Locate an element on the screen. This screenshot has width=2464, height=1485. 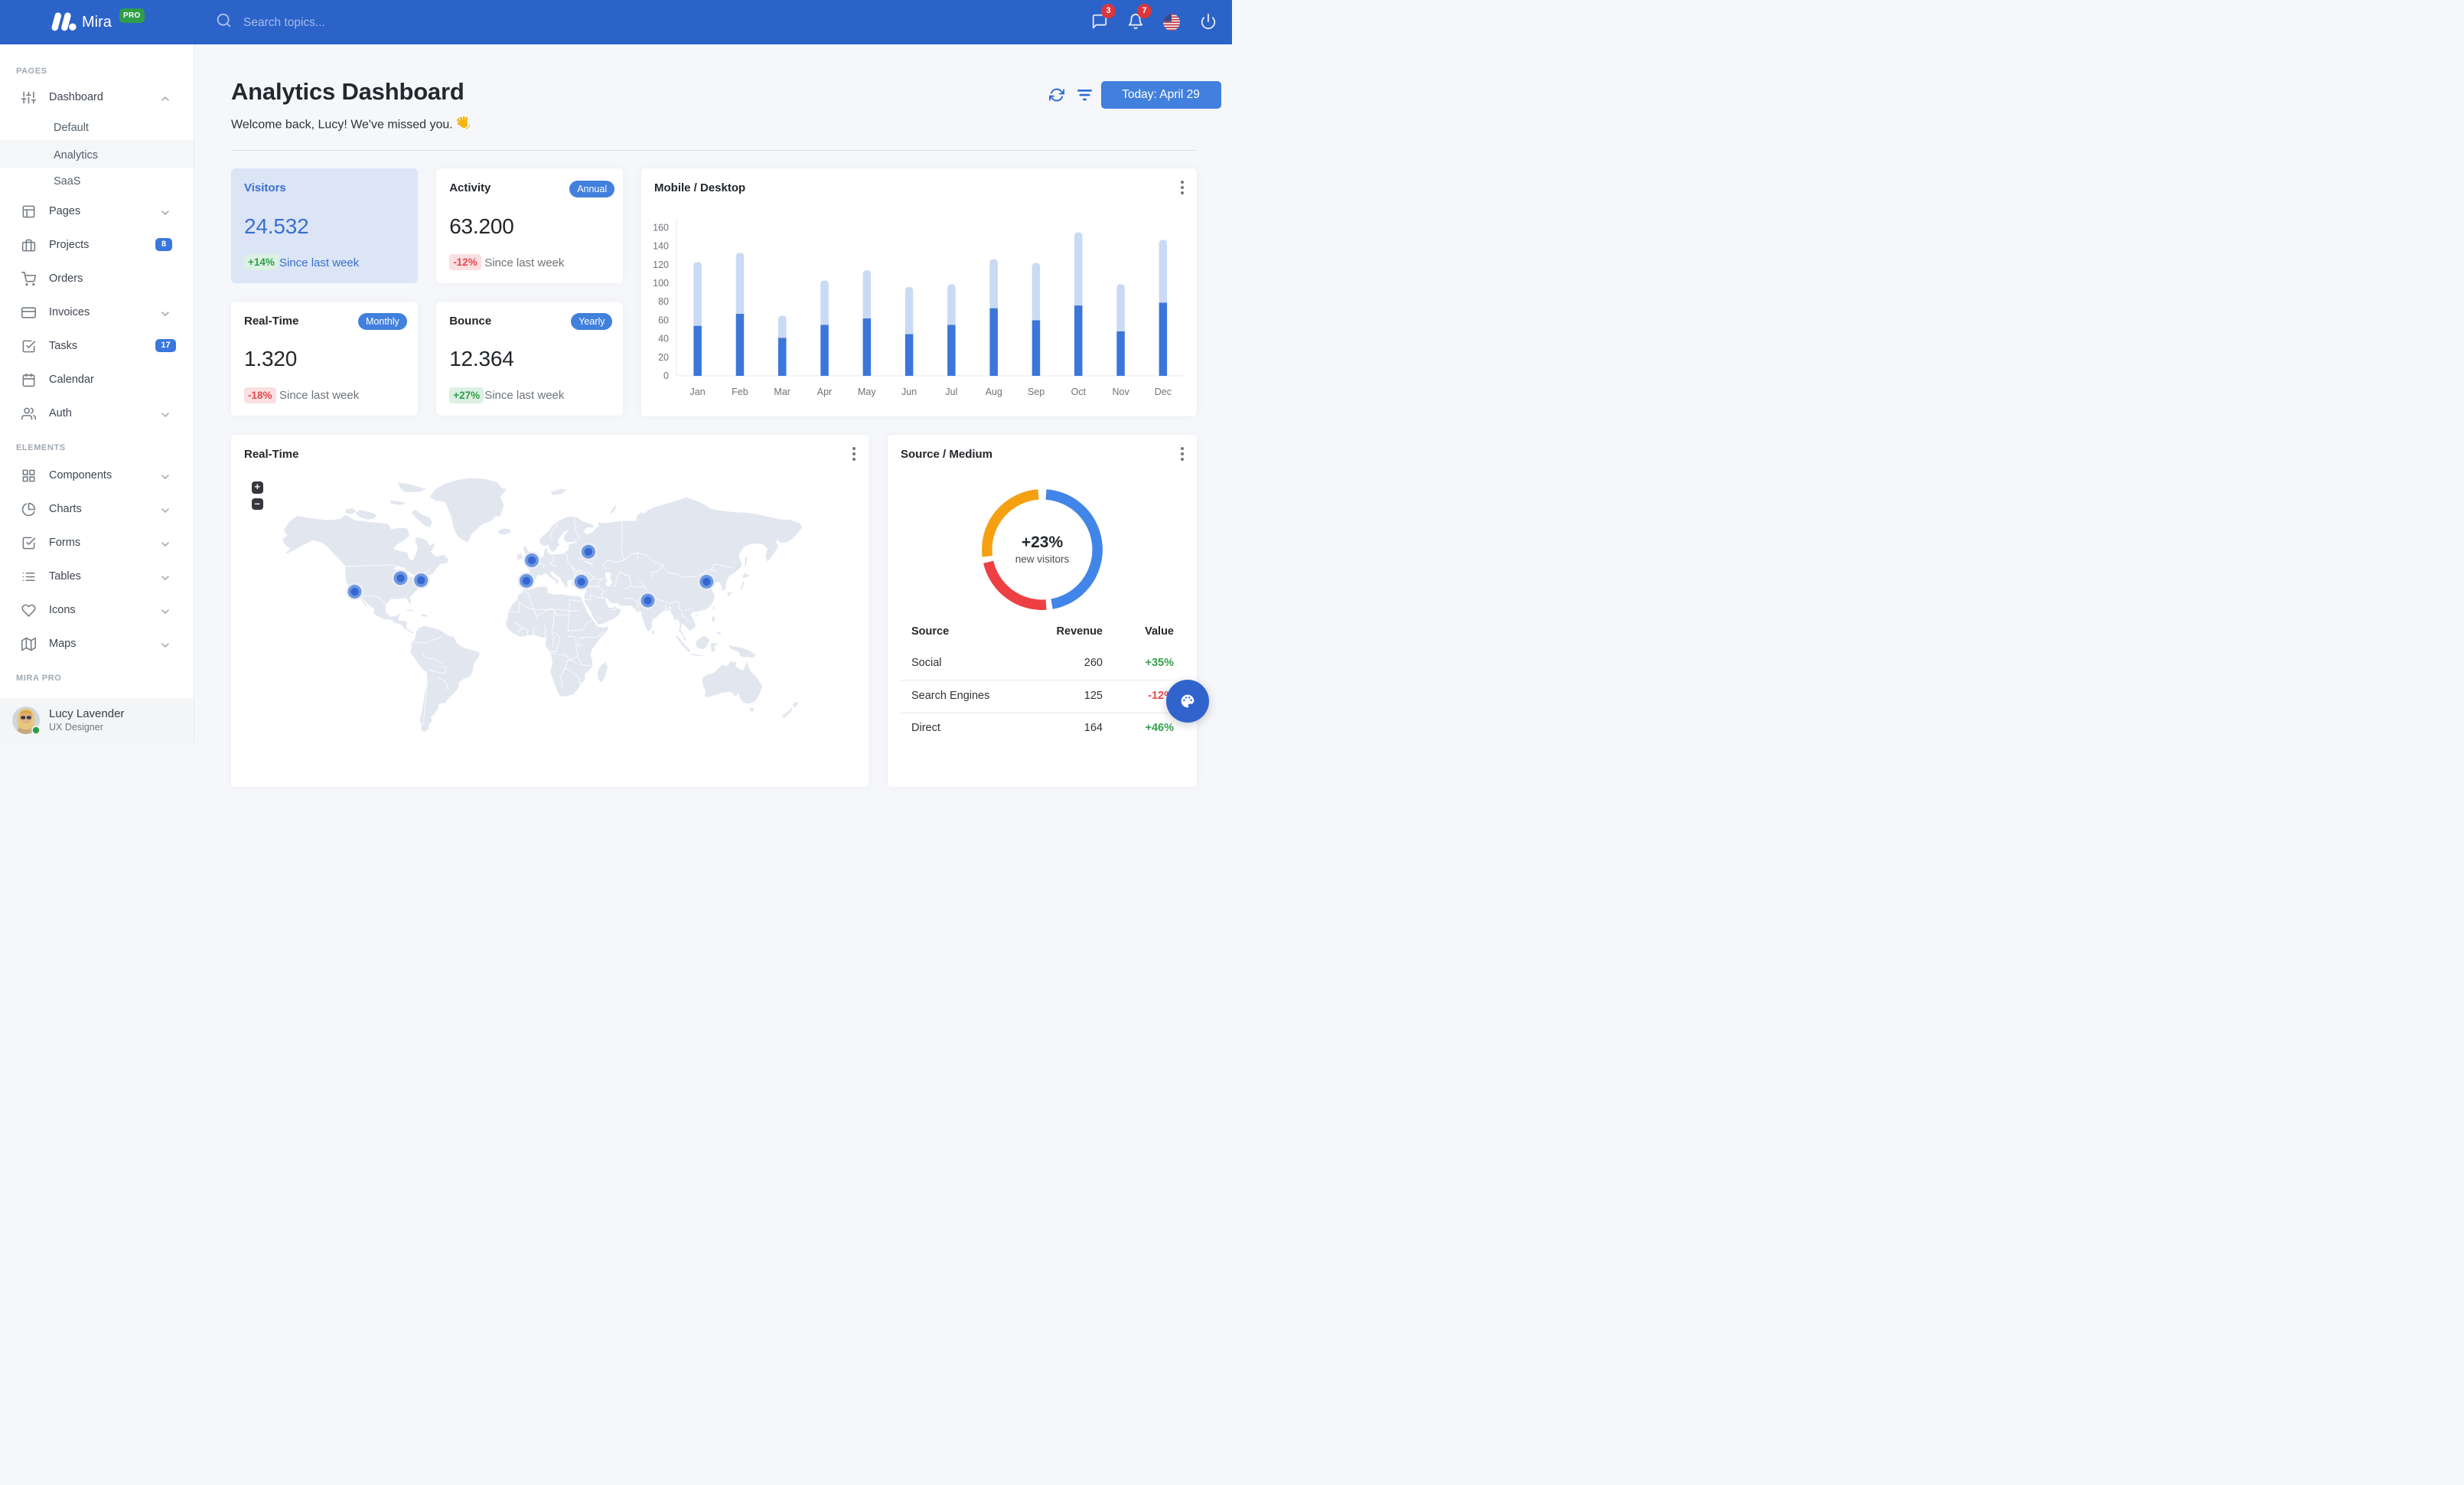
svg-text: 0 is located at coordinates (666, 375).